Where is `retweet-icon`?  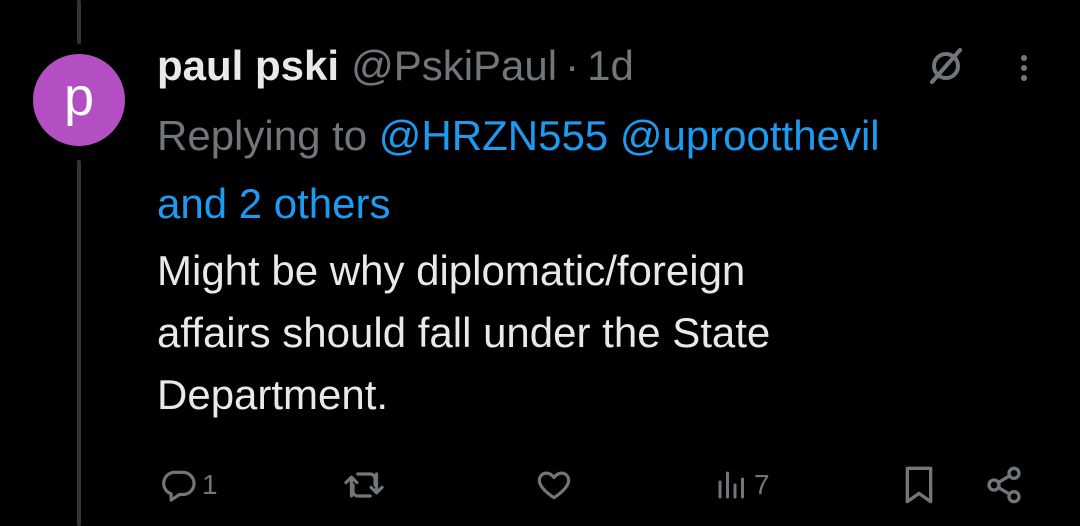
retweet-icon is located at coordinates (364, 485).